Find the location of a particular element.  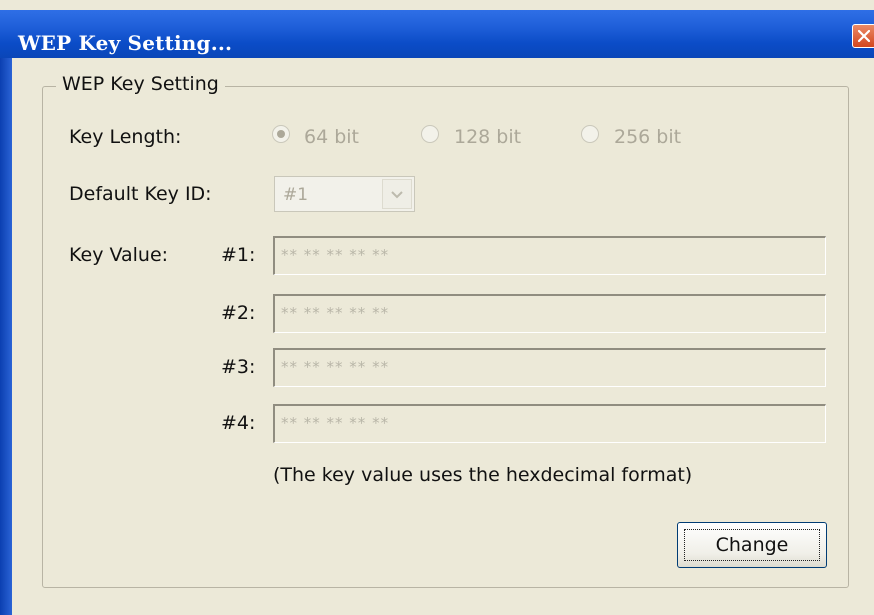

default-key-id-label: Default Key ID: is located at coordinates (140, 194).